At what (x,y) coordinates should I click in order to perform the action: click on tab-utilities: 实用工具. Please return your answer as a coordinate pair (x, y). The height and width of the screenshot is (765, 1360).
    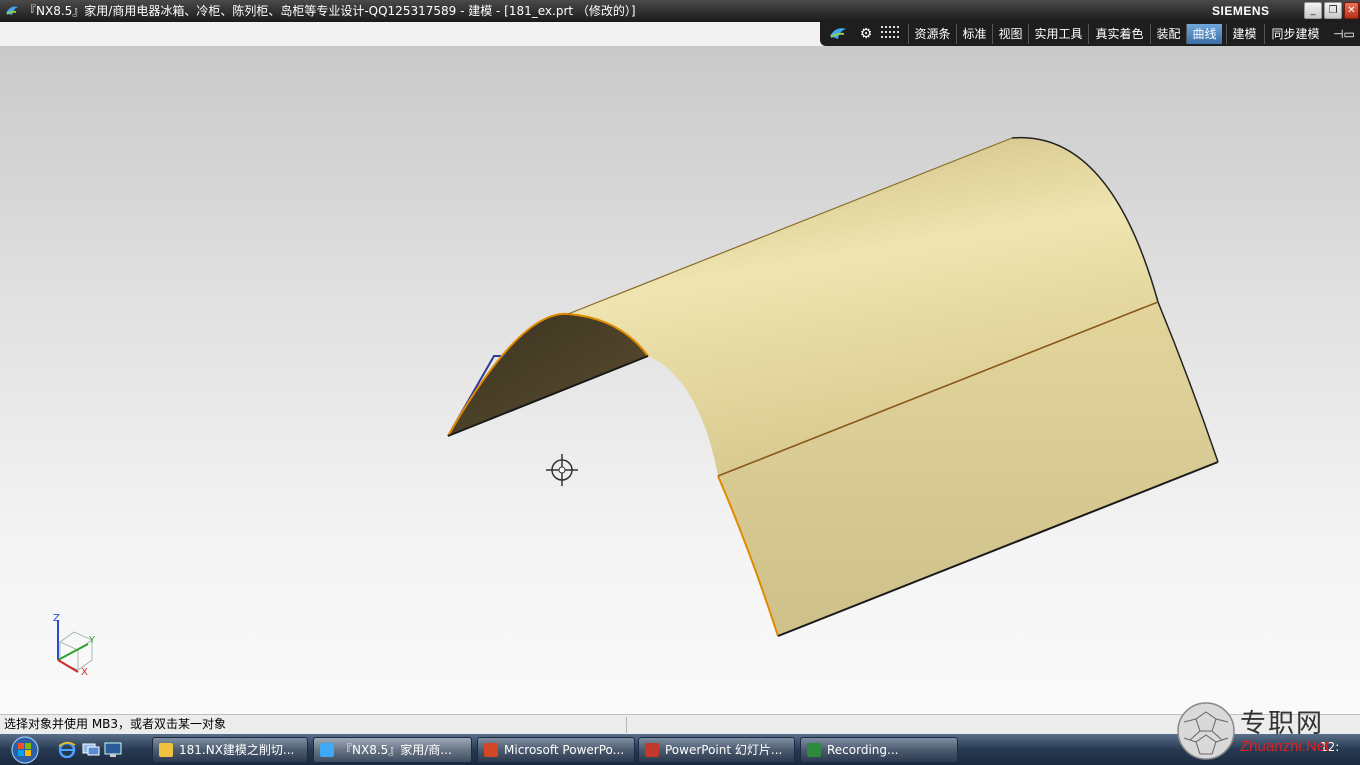
    Looking at the image, I should click on (1058, 34).